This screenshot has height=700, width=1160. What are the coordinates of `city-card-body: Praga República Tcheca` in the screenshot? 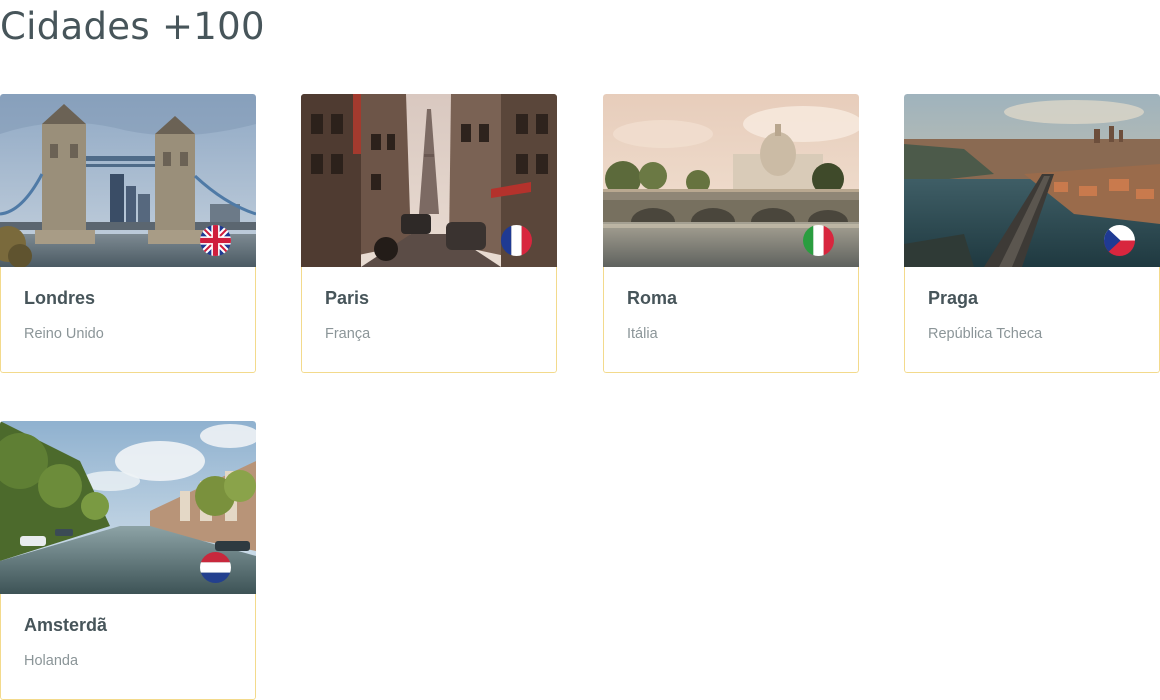 It's located at (1032, 320).